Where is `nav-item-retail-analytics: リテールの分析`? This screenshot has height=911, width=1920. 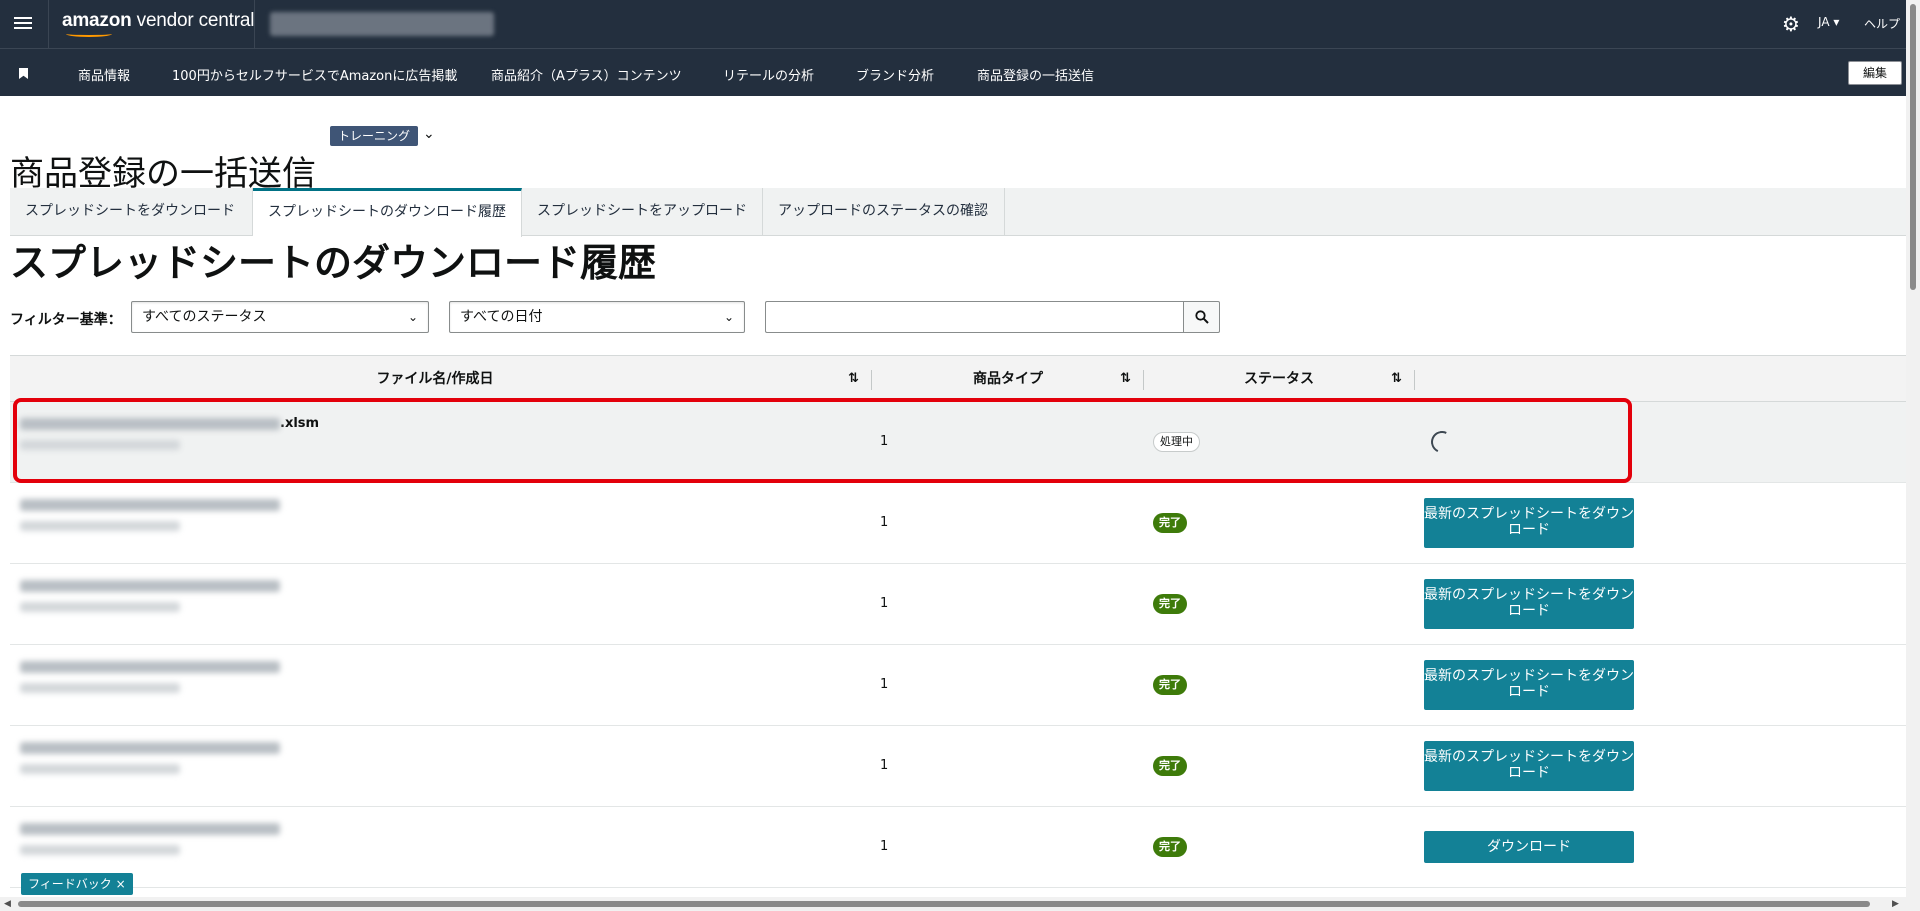
nav-item-retail-analytics: リテールの分析 is located at coordinates (768, 74).